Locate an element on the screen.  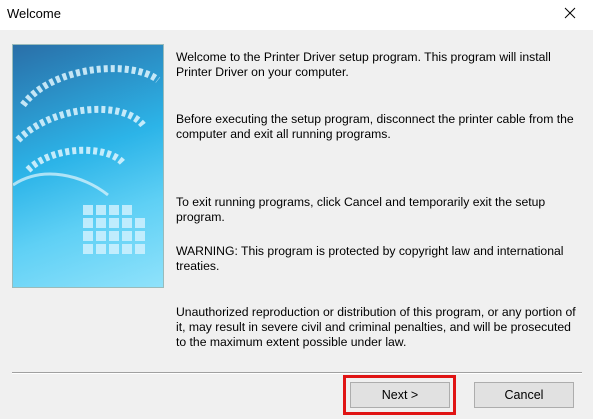
cancel-button: Cancel is located at coordinates (524, 395).